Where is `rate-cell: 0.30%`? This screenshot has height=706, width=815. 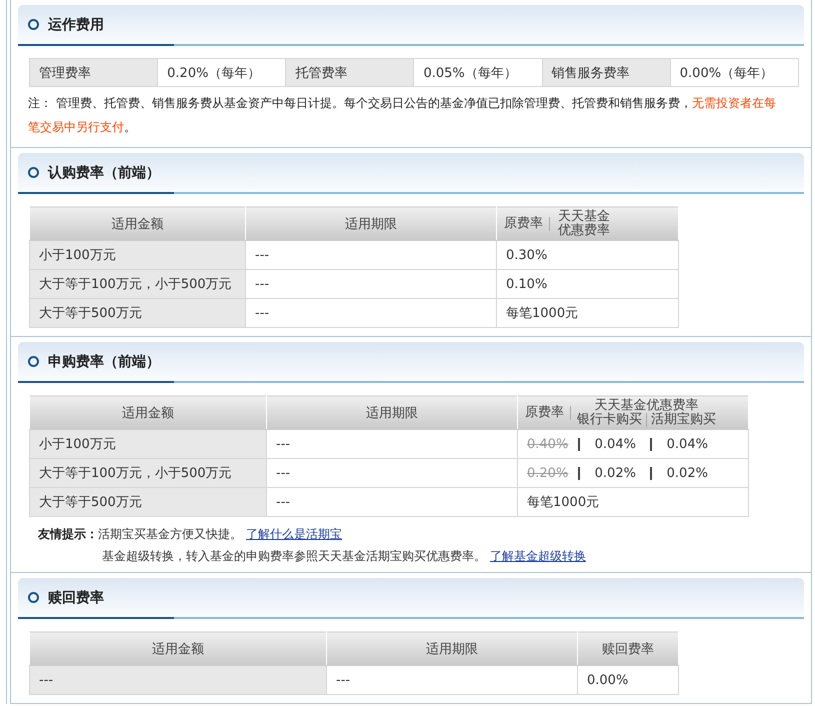 rate-cell: 0.30% is located at coordinates (587, 255).